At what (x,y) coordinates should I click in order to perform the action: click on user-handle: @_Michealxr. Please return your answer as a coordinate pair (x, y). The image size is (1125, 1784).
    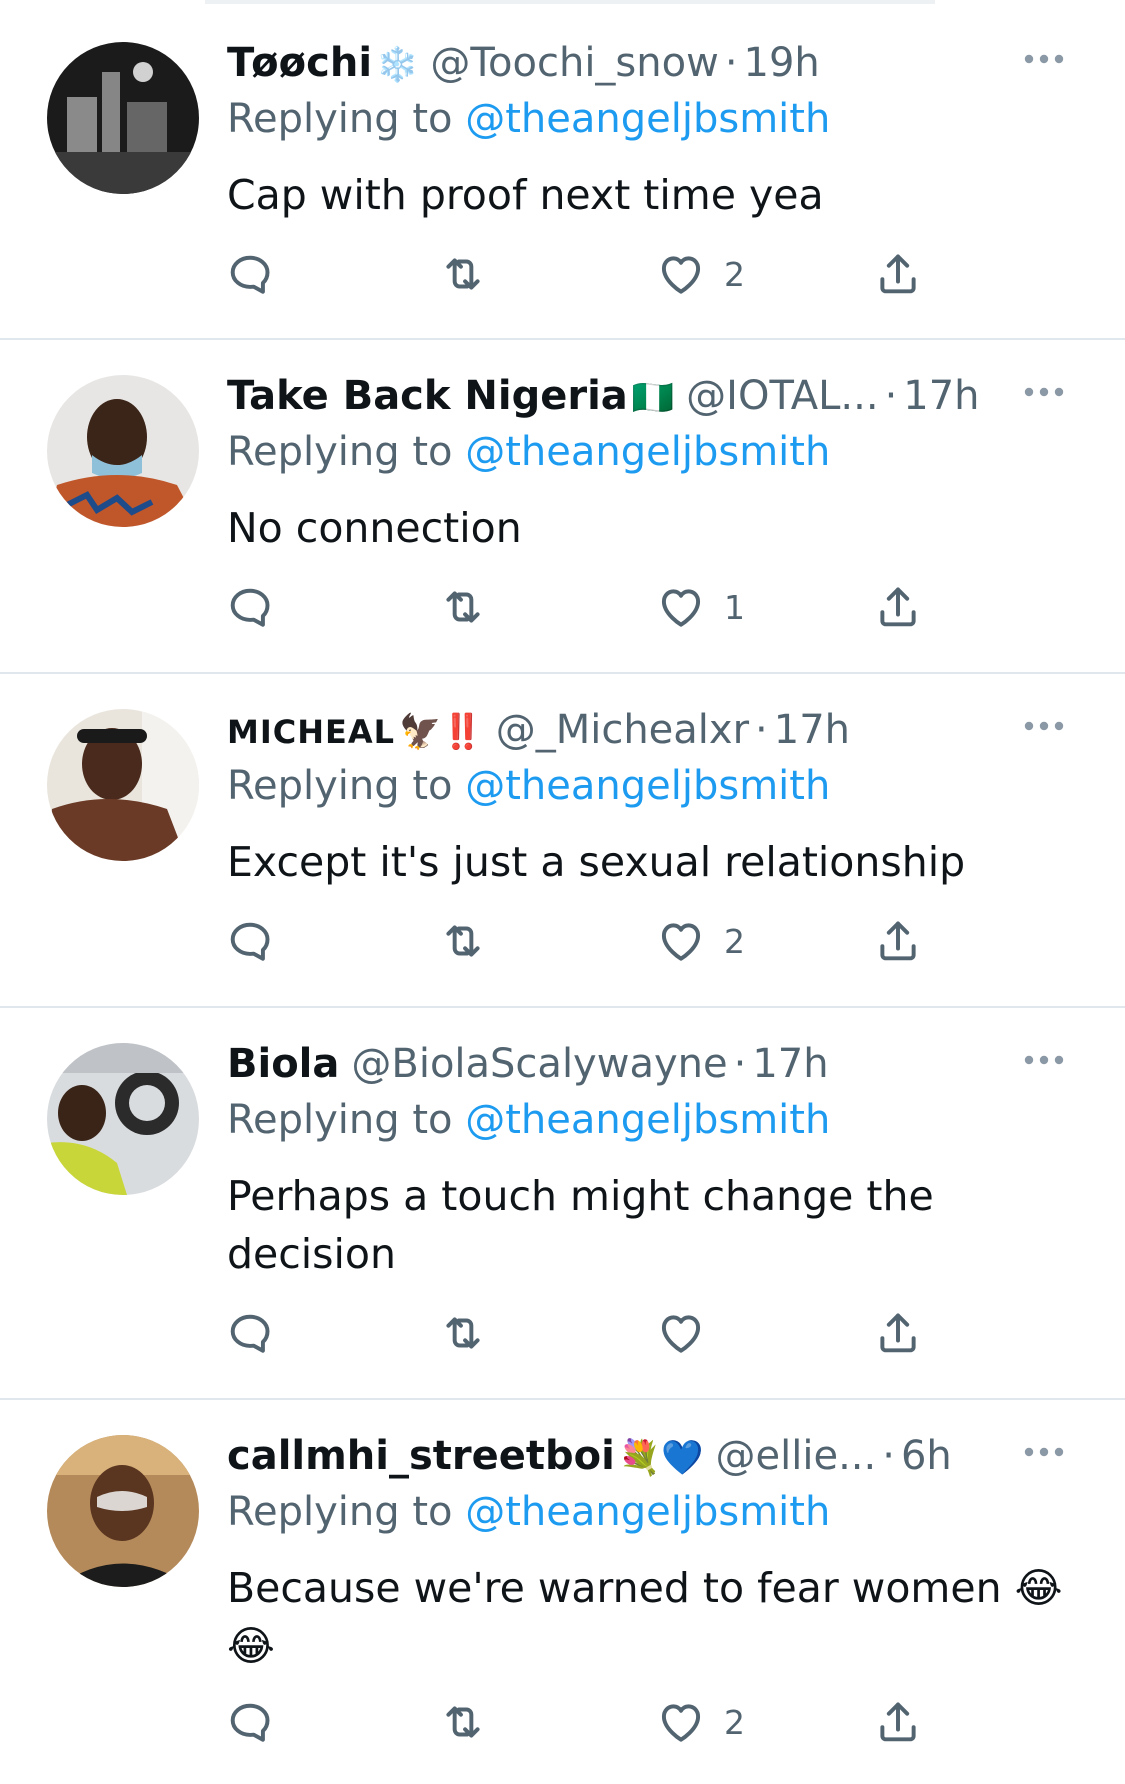
    Looking at the image, I should click on (622, 730).